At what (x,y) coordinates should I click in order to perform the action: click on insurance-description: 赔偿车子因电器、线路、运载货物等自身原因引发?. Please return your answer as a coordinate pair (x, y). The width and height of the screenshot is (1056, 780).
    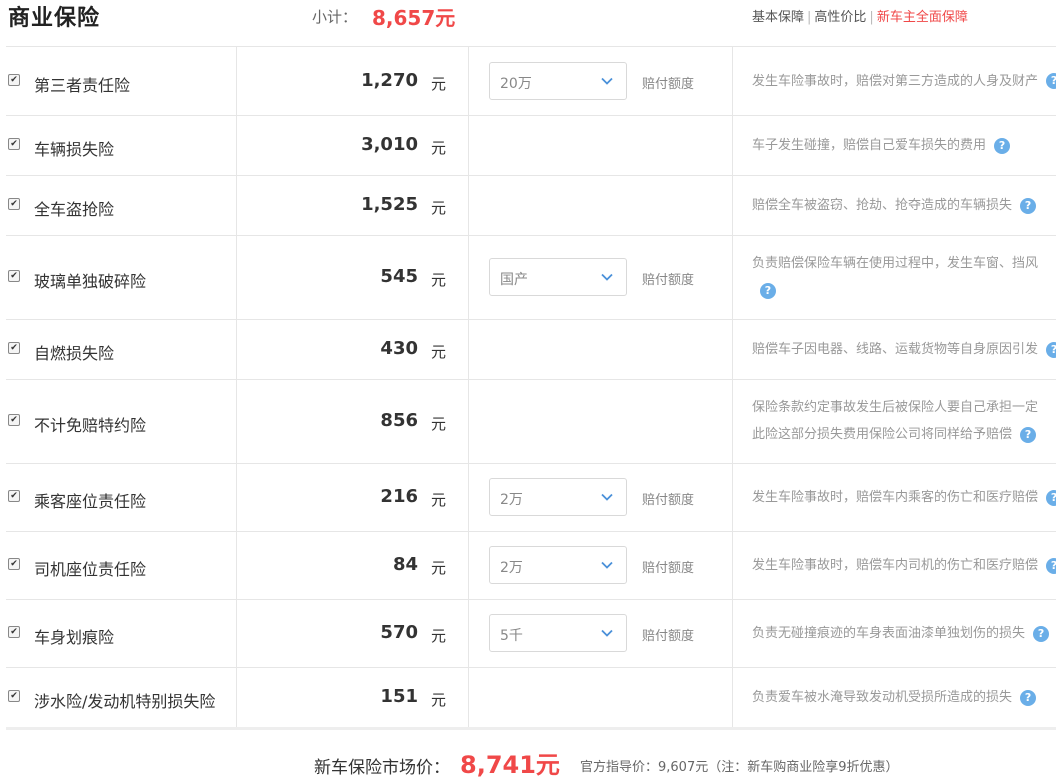
    Looking at the image, I should click on (904, 349).